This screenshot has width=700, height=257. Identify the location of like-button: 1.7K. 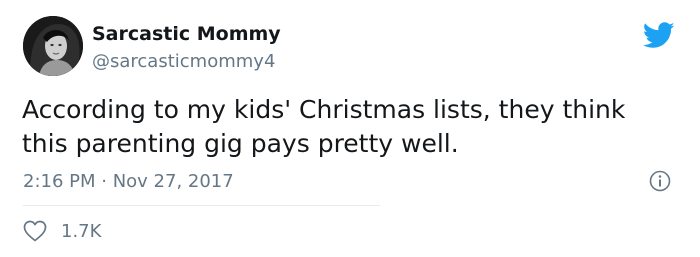
(62, 231).